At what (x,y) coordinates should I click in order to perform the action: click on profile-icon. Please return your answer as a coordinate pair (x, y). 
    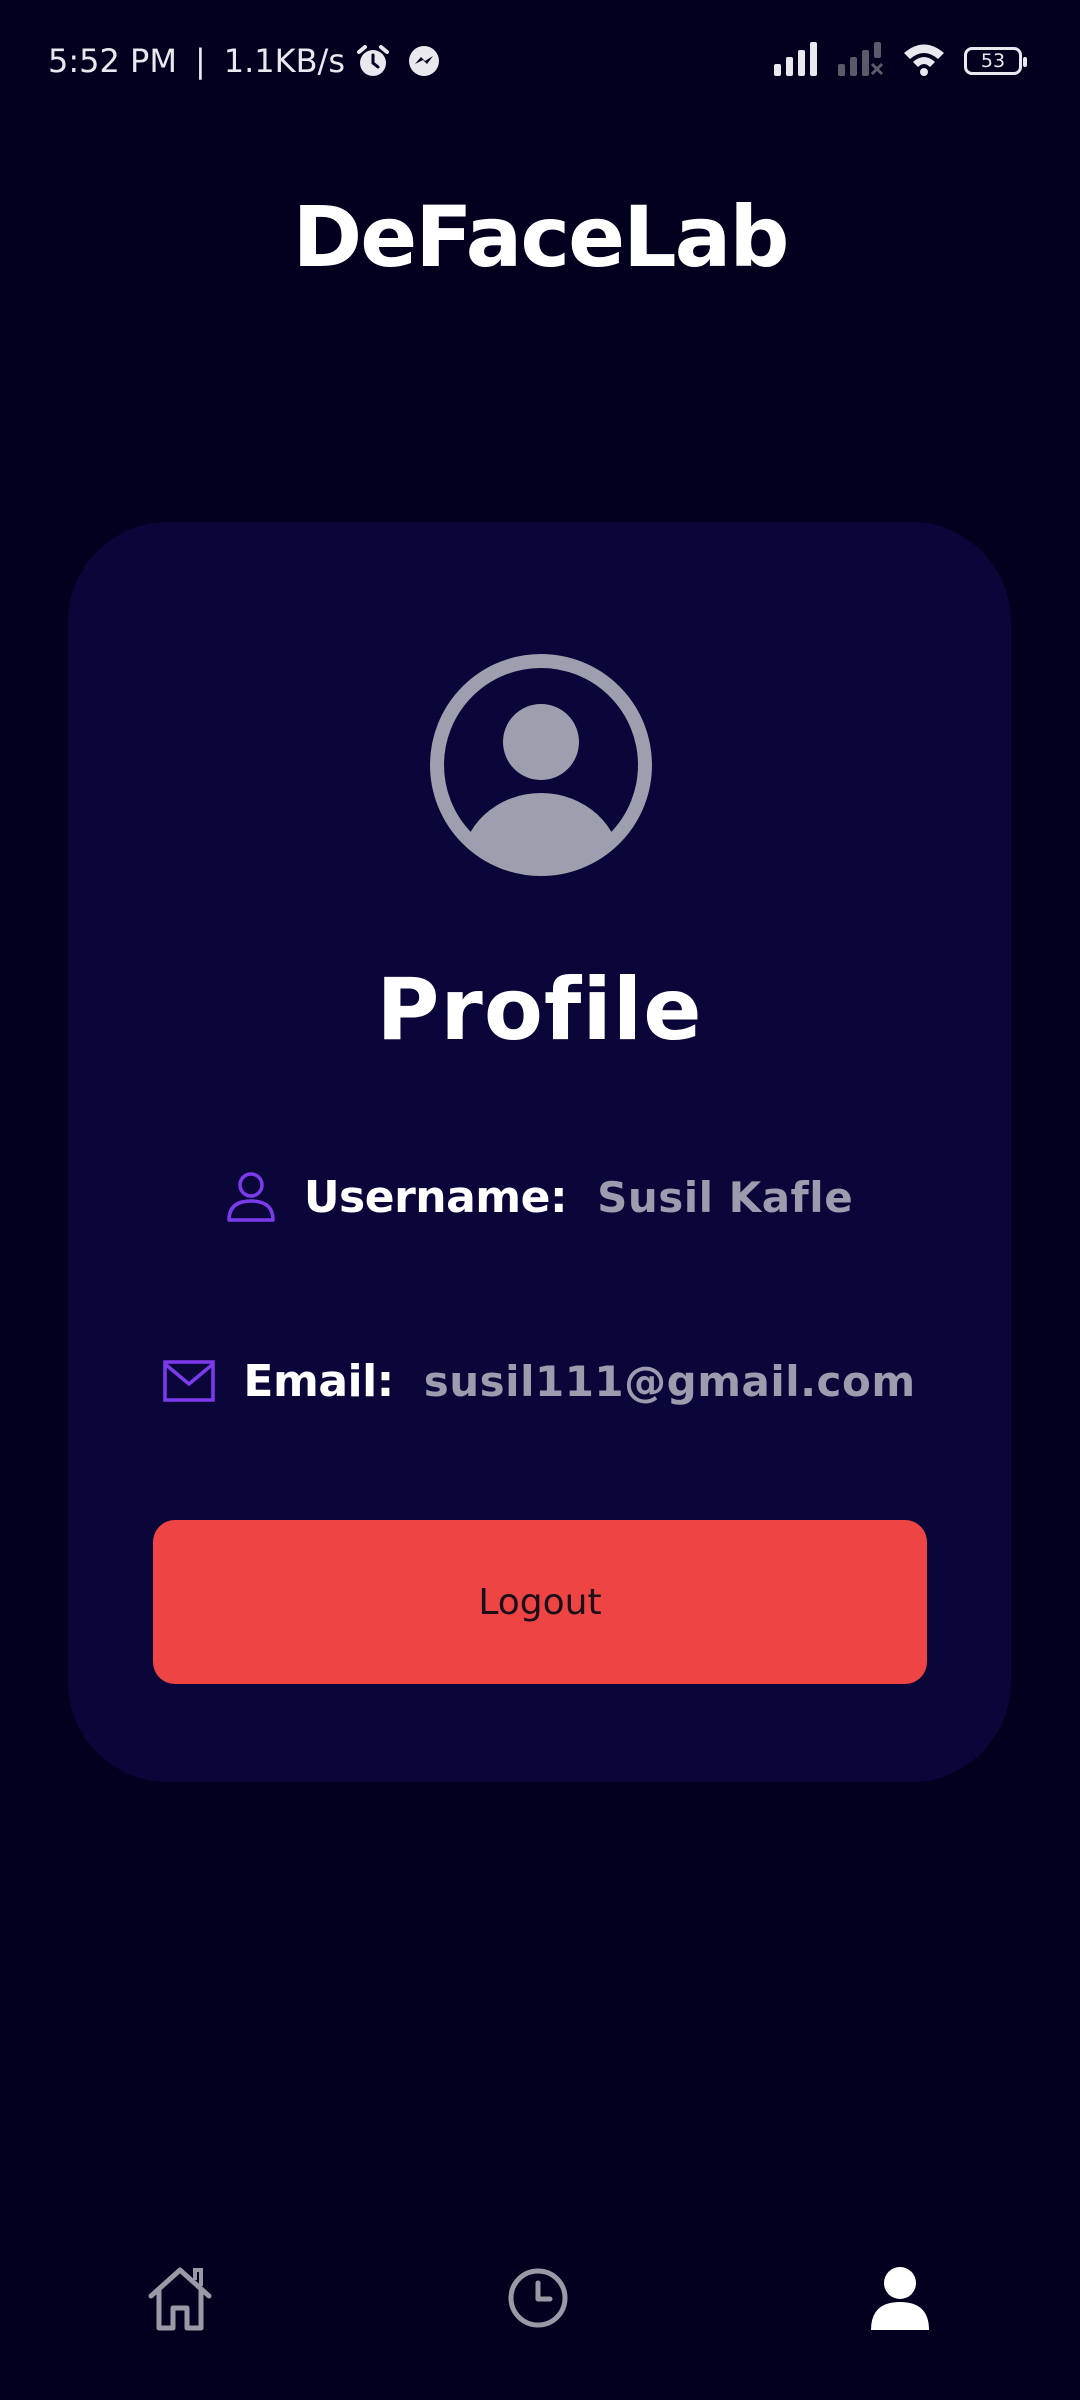
    Looking at the image, I should click on (900, 2300).